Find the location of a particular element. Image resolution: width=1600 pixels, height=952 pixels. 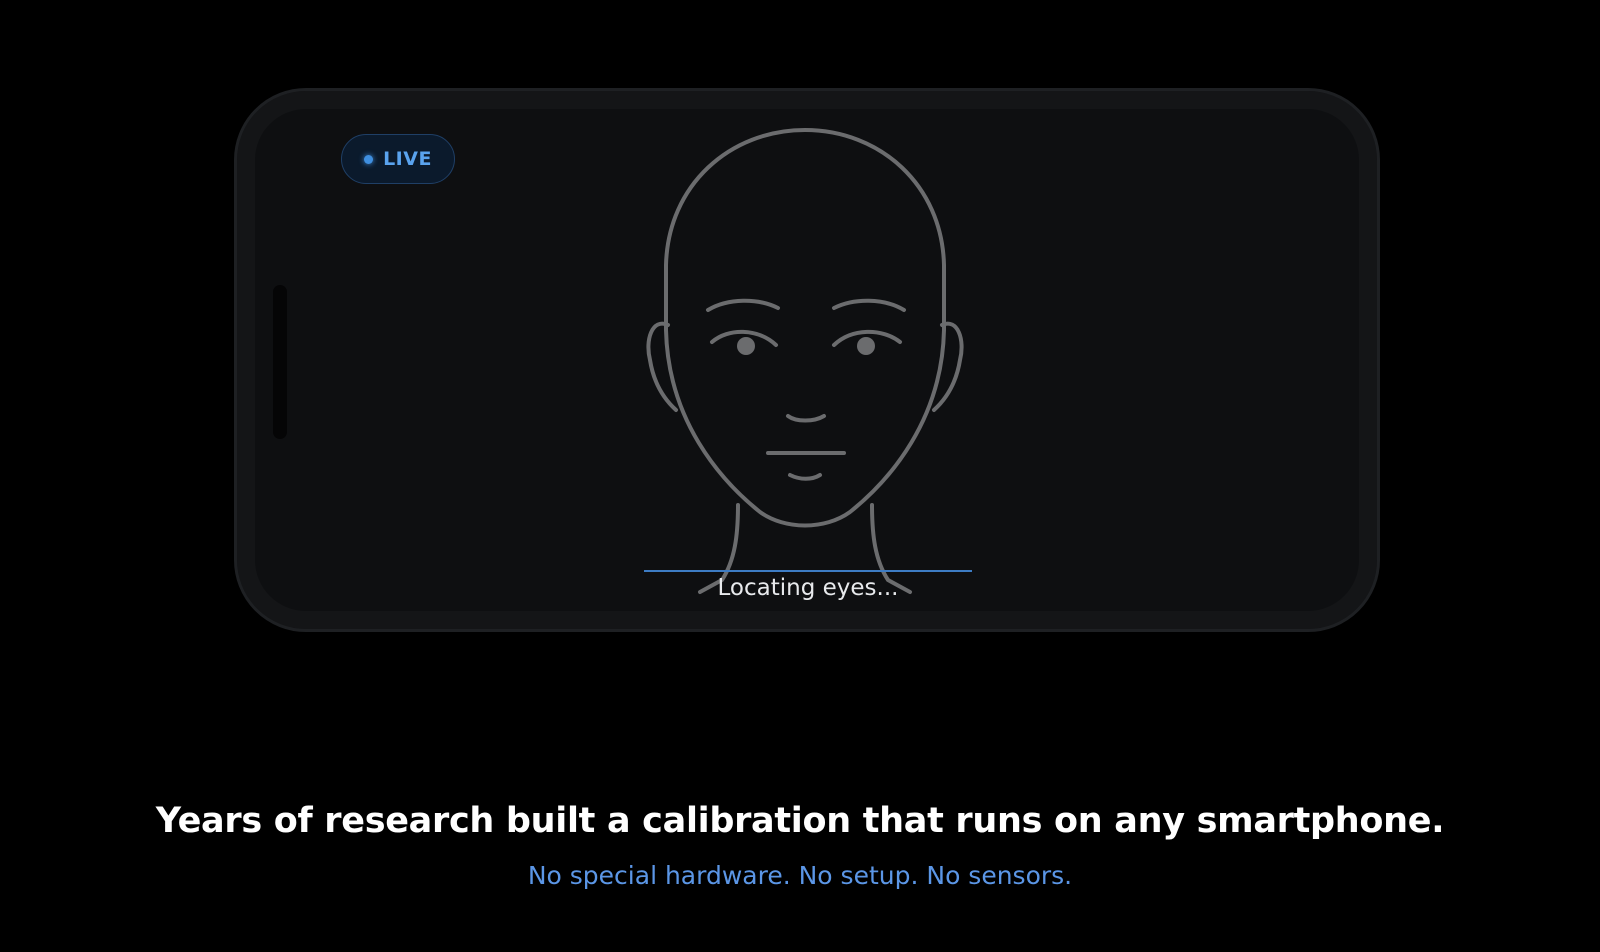

live-dot-icon is located at coordinates (369, 159).